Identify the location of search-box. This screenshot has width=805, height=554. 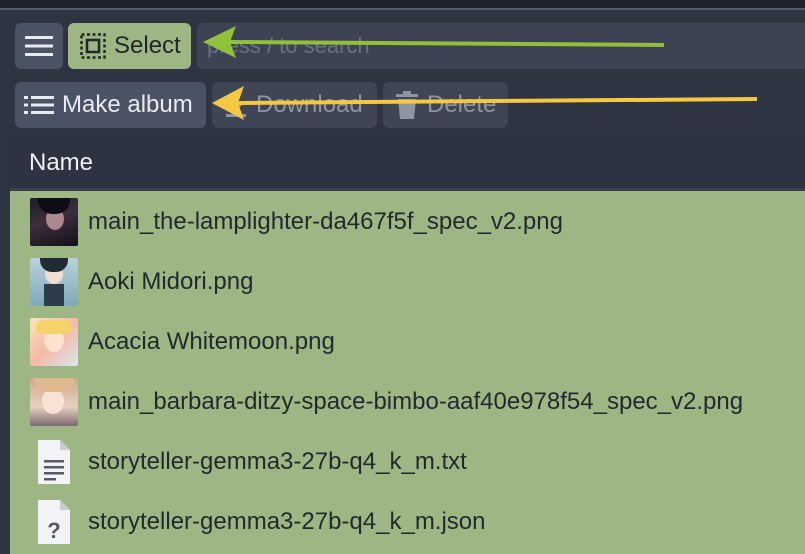
(501, 46).